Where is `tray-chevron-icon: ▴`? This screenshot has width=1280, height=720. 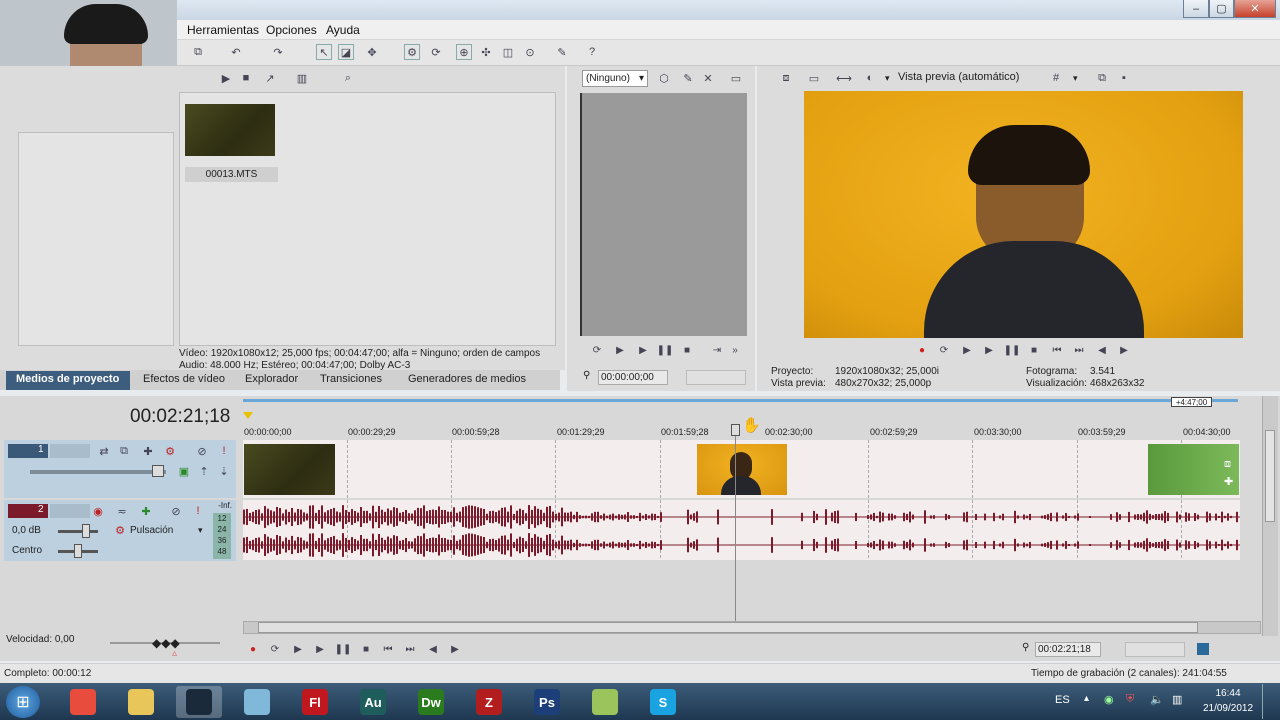 tray-chevron-icon: ▴ is located at coordinates (1086, 698).